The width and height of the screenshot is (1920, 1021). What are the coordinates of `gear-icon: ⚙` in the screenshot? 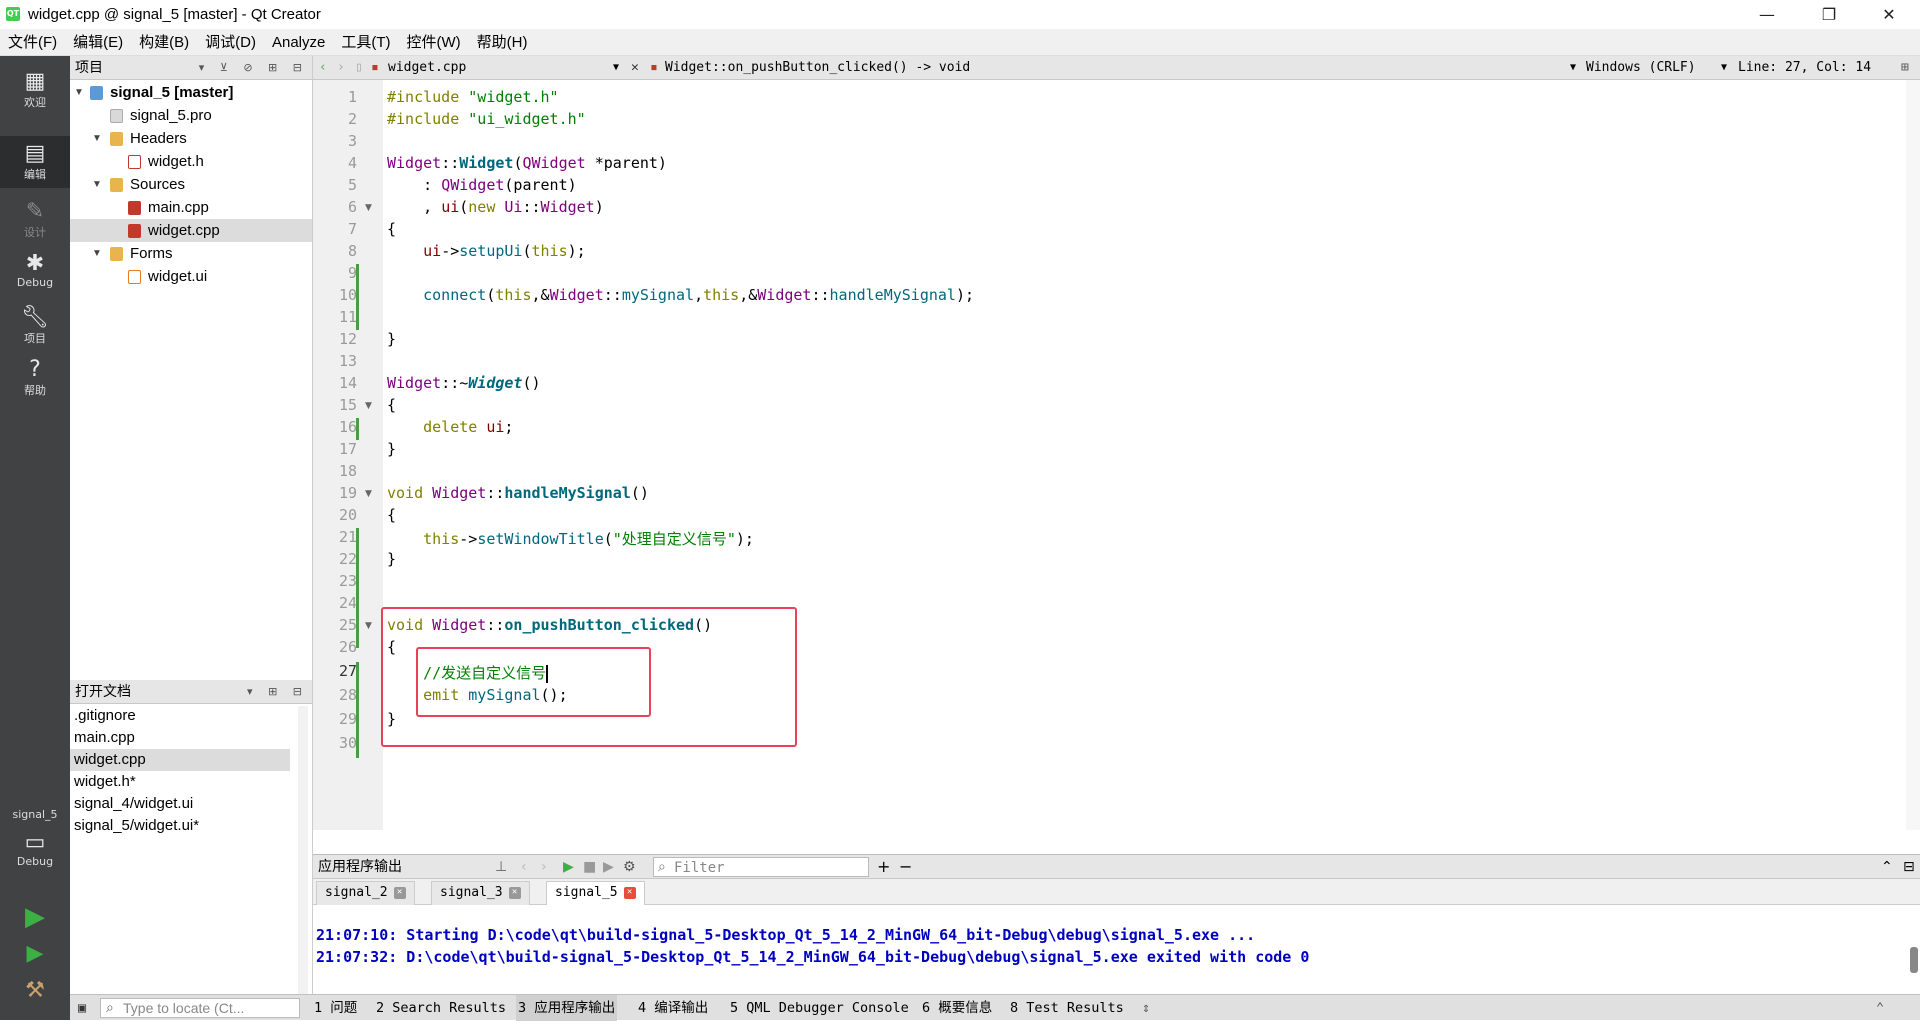 It's located at (629, 867).